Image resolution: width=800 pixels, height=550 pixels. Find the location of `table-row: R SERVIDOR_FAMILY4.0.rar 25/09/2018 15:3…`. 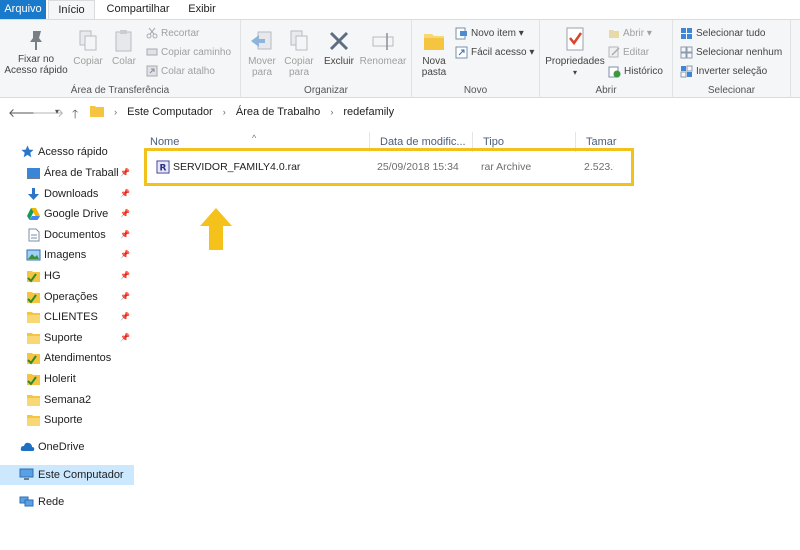

table-row: R SERVIDOR_FAMILY4.0.rar 25/09/2018 15:3… is located at coordinates (389, 167).